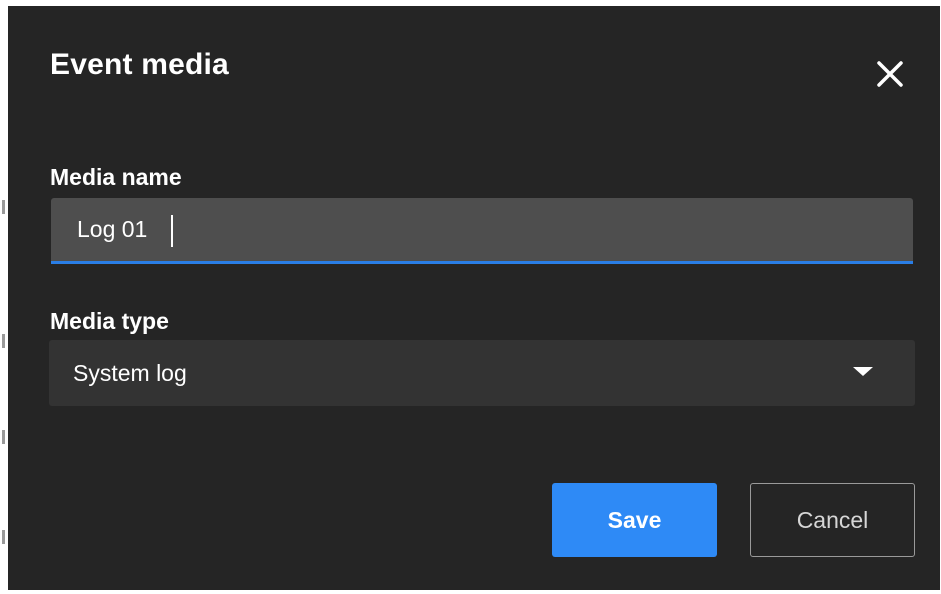 Image resolution: width=941 pixels, height=594 pixels. Describe the element at coordinates (863, 371) in the screenshot. I see `dropdown-arrow-icon` at that location.